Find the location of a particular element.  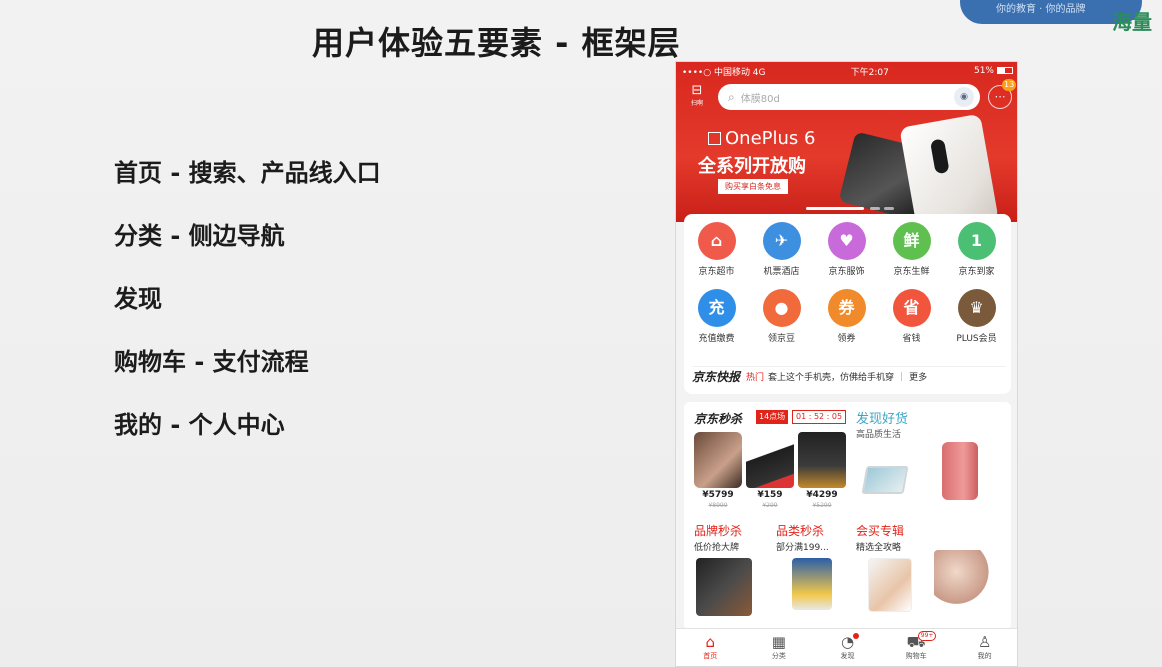

bottom-tab-bar: ⌂ 首页 ▦ 分类 ◔ 发现 ⛟ 购物车 99+ ♙ 我的 is located at coordinates (846, 647).